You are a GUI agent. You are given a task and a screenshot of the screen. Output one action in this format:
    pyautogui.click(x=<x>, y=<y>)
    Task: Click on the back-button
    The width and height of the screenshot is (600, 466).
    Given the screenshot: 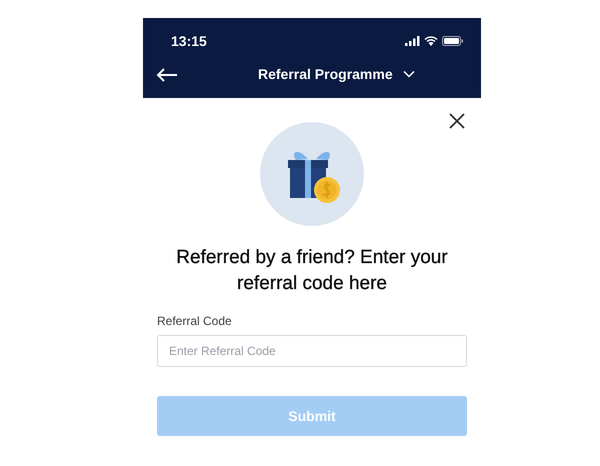 What is the action you would take?
    pyautogui.click(x=167, y=75)
    